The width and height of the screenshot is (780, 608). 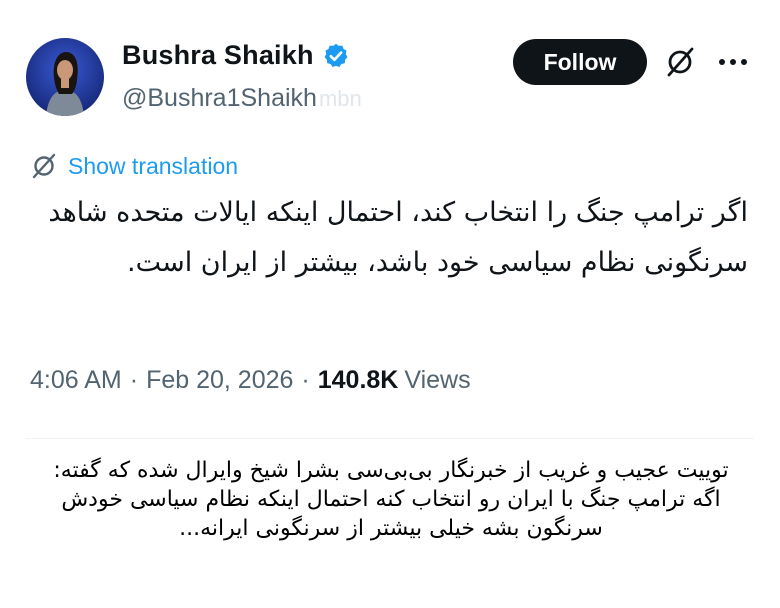 What do you see at coordinates (733, 62) in the screenshot?
I see `more-options-icon` at bounding box center [733, 62].